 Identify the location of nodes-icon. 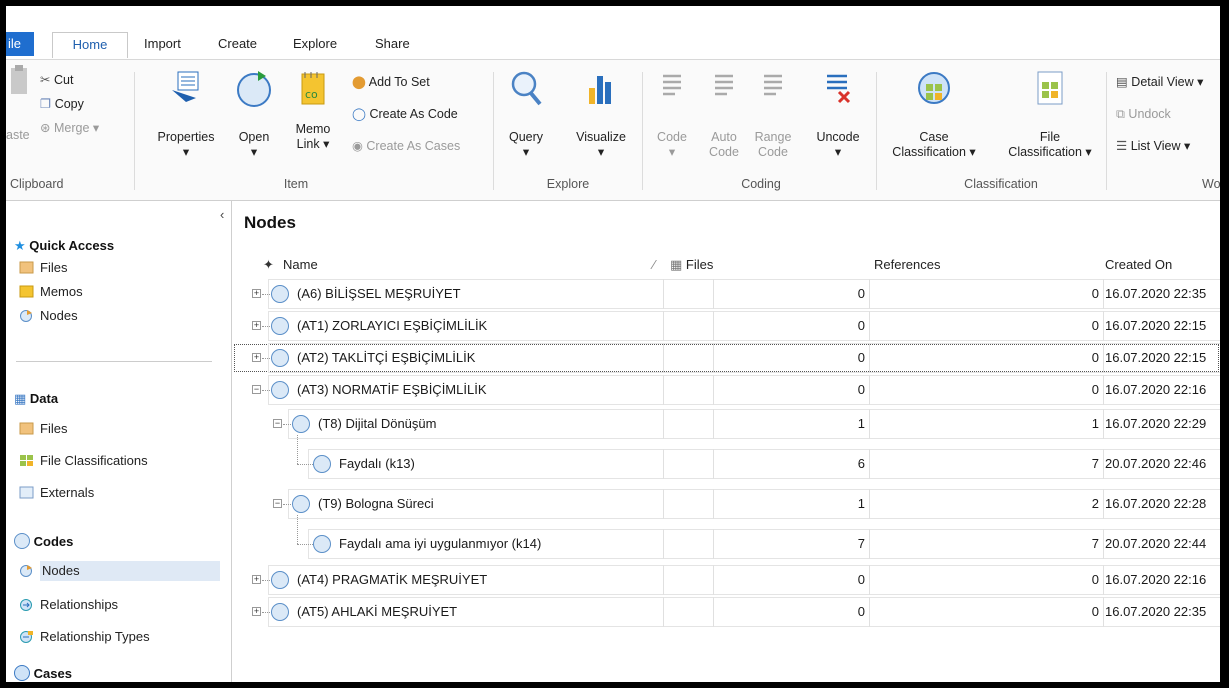
(26, 571).